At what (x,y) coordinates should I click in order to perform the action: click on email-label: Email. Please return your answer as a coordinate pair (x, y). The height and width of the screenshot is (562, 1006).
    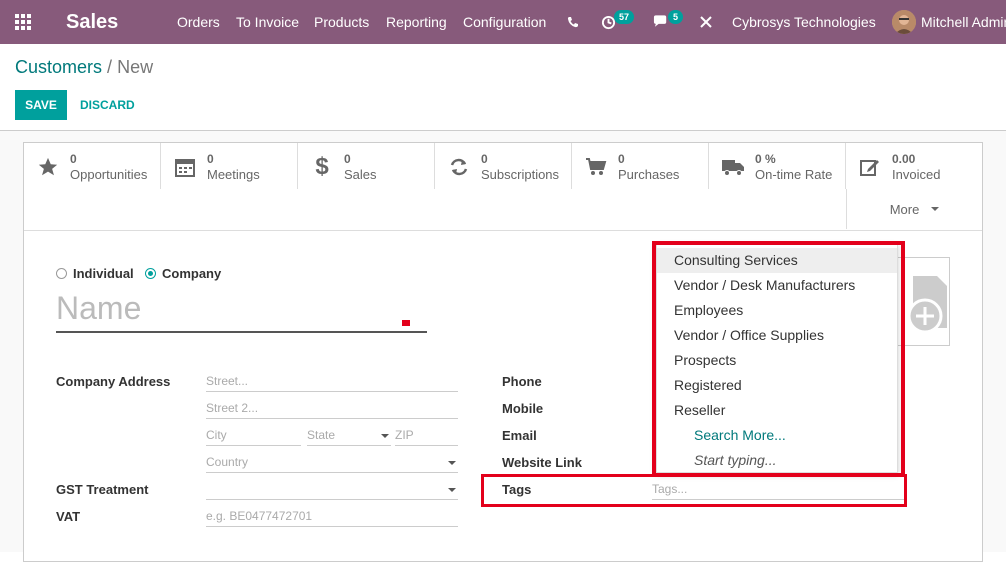
    Looking at the image, I should click on (519, 435).